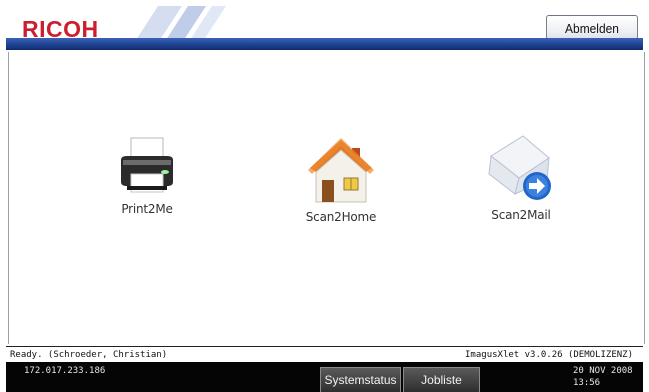 The width and height of the screenshot is (649, 392). I want to click on time-display: 13:56, so click(587, 383).